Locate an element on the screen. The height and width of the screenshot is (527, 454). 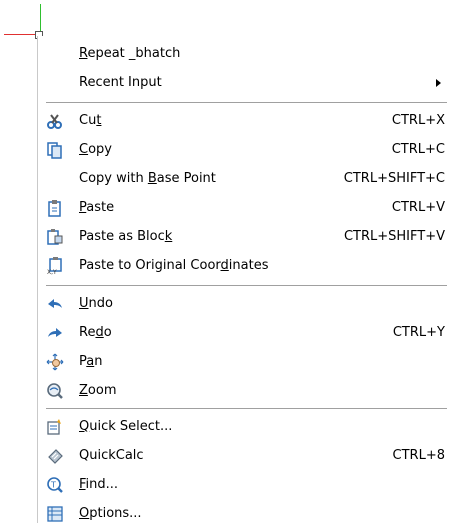
menu-item-label: Paste is located at coordinates (97, 207).